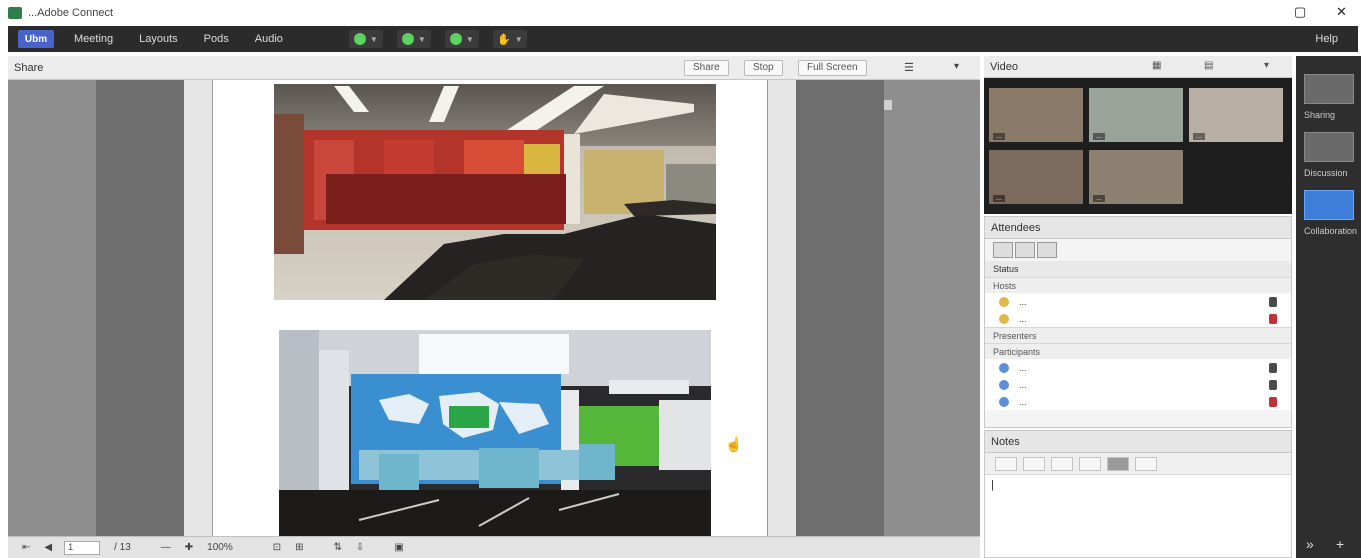  What do you see at coordinates (909, 67) in the screenshot?
I see `pod-options-icon: ☰` at bounding box center [909, 67].